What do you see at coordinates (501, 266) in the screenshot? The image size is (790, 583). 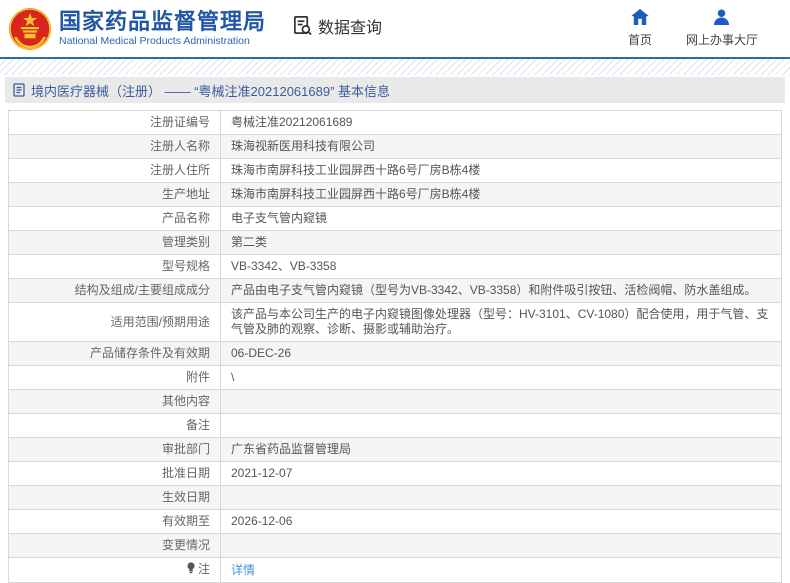 I see `row-value: VB-3342、VB-3358` at bounding box center [501, 266].